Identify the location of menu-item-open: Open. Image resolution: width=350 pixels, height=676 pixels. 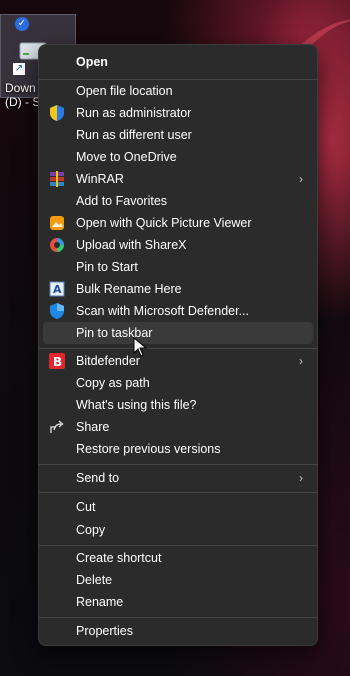
(178, 62).